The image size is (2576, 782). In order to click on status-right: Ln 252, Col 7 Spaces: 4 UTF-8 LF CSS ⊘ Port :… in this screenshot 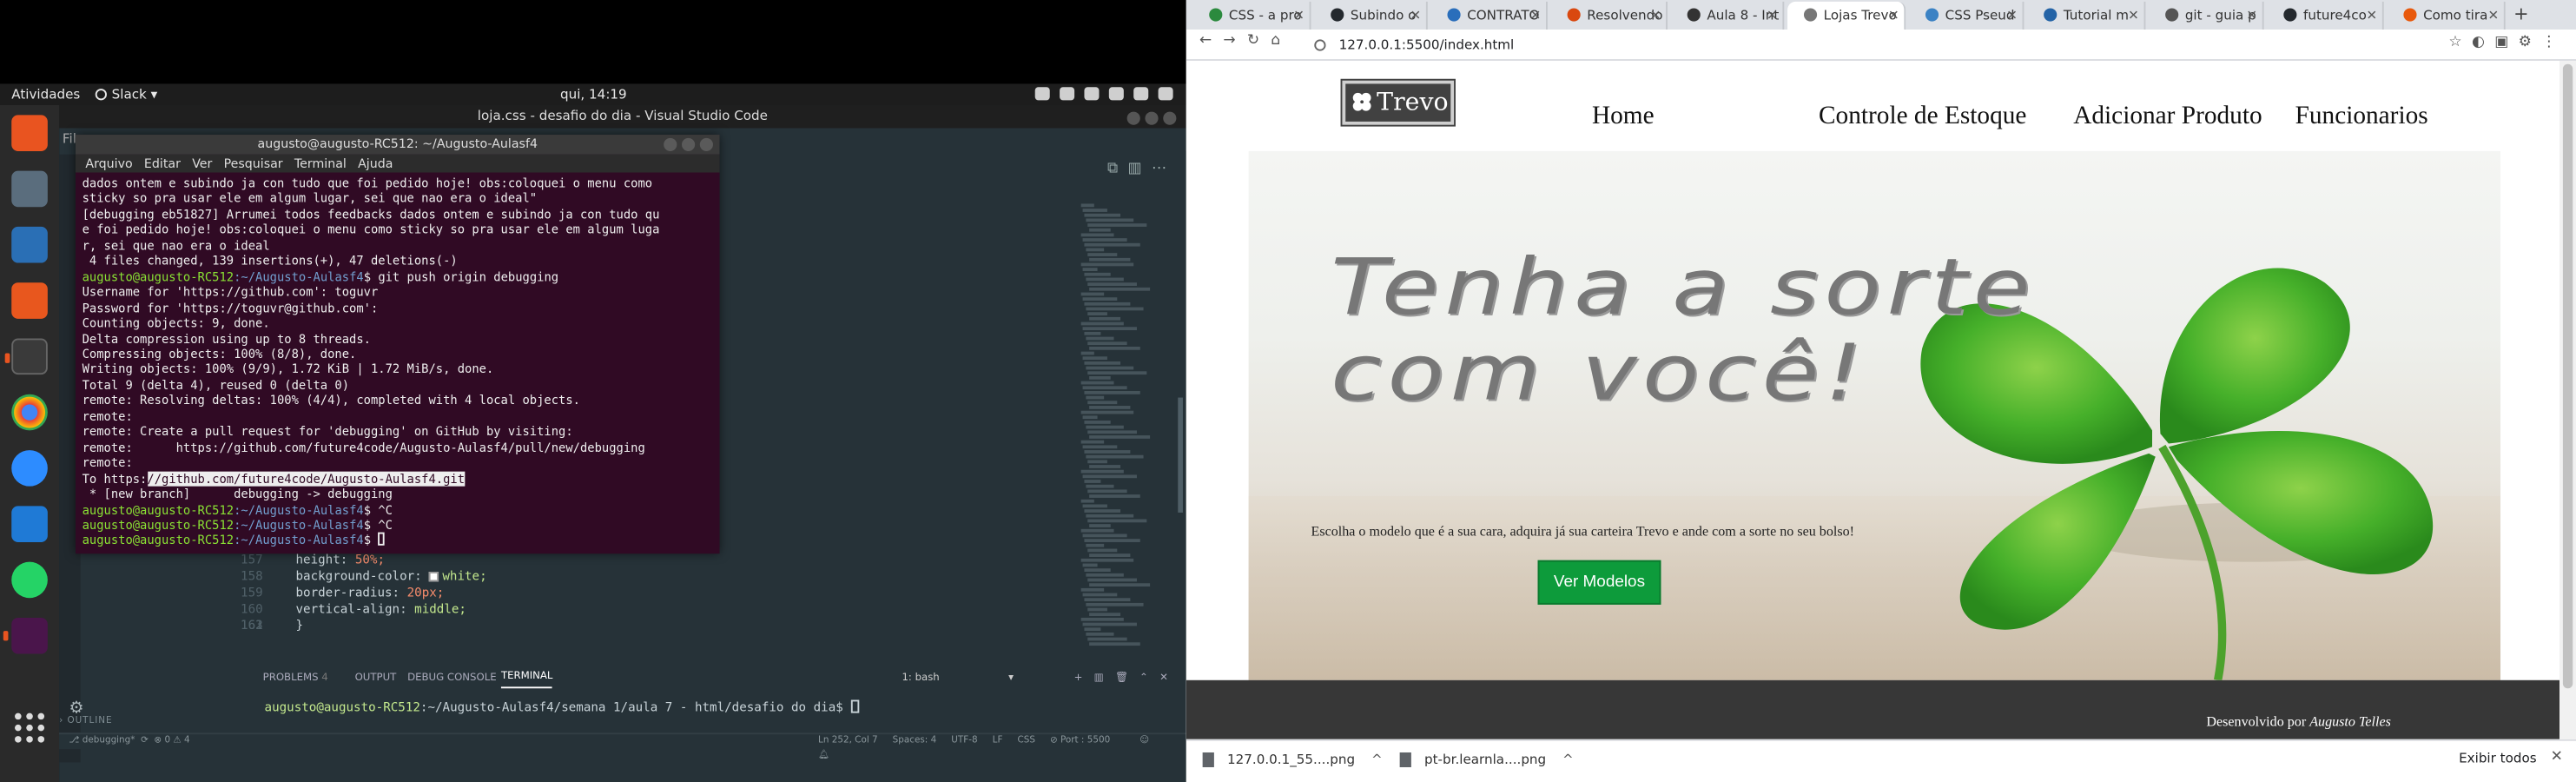, I will do `click(1002, 749)`.